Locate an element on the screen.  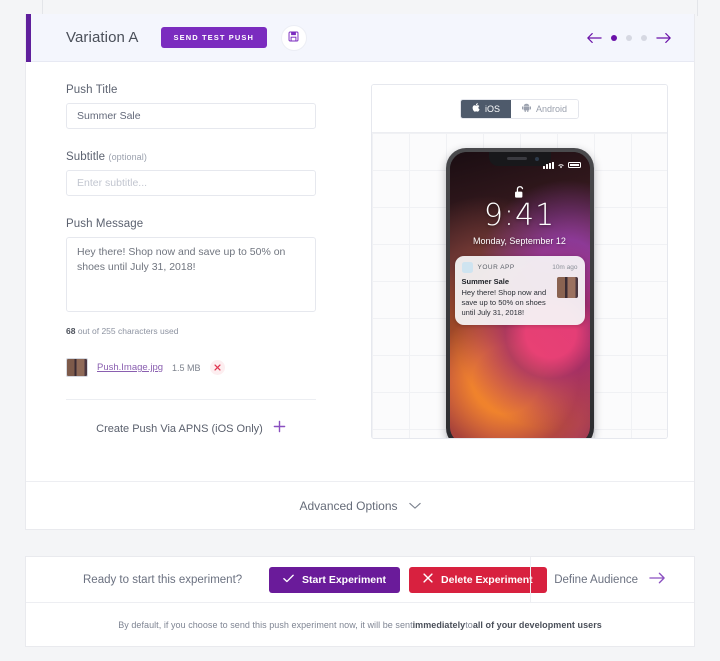
character-counter-rest: out of 255 characters used is located at coordinates (127, 331).